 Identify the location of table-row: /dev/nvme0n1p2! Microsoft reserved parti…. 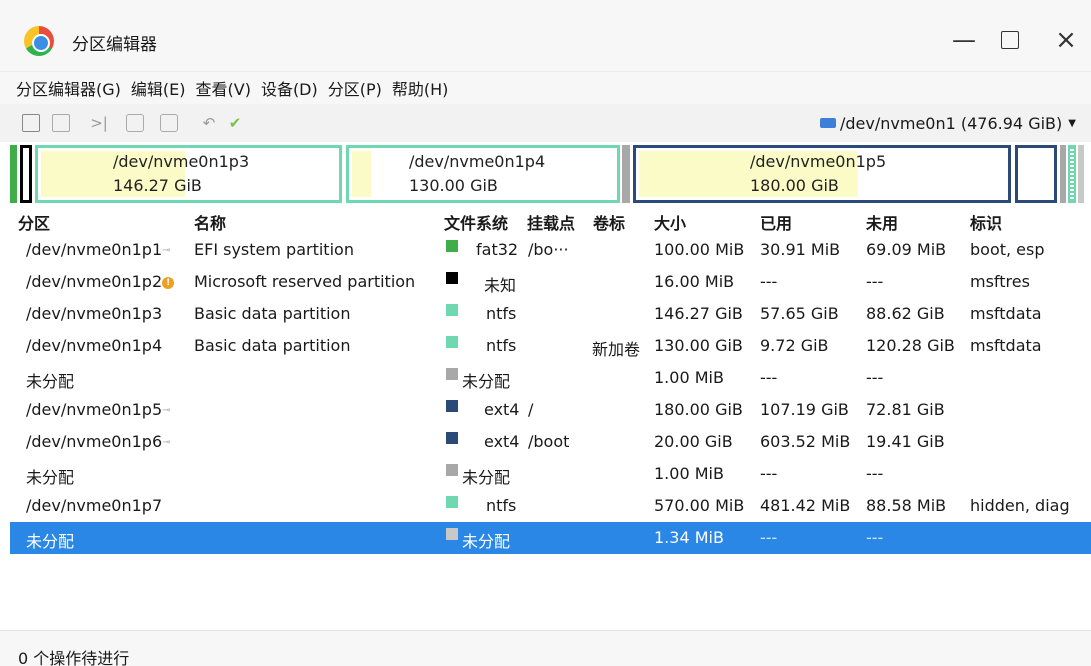
(550, 282).